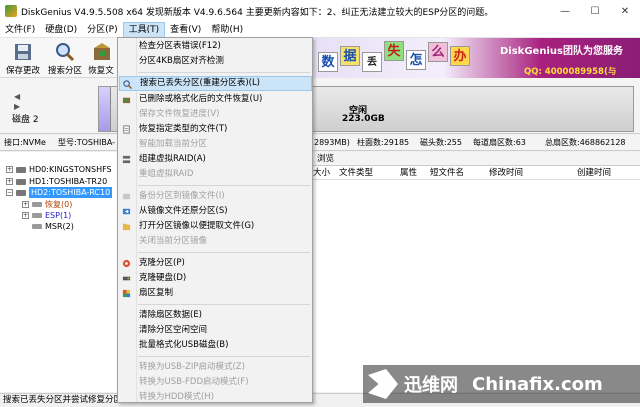 The image size is (640, 407). I want to click on menu-view: 查看(V), so click(185, 30).